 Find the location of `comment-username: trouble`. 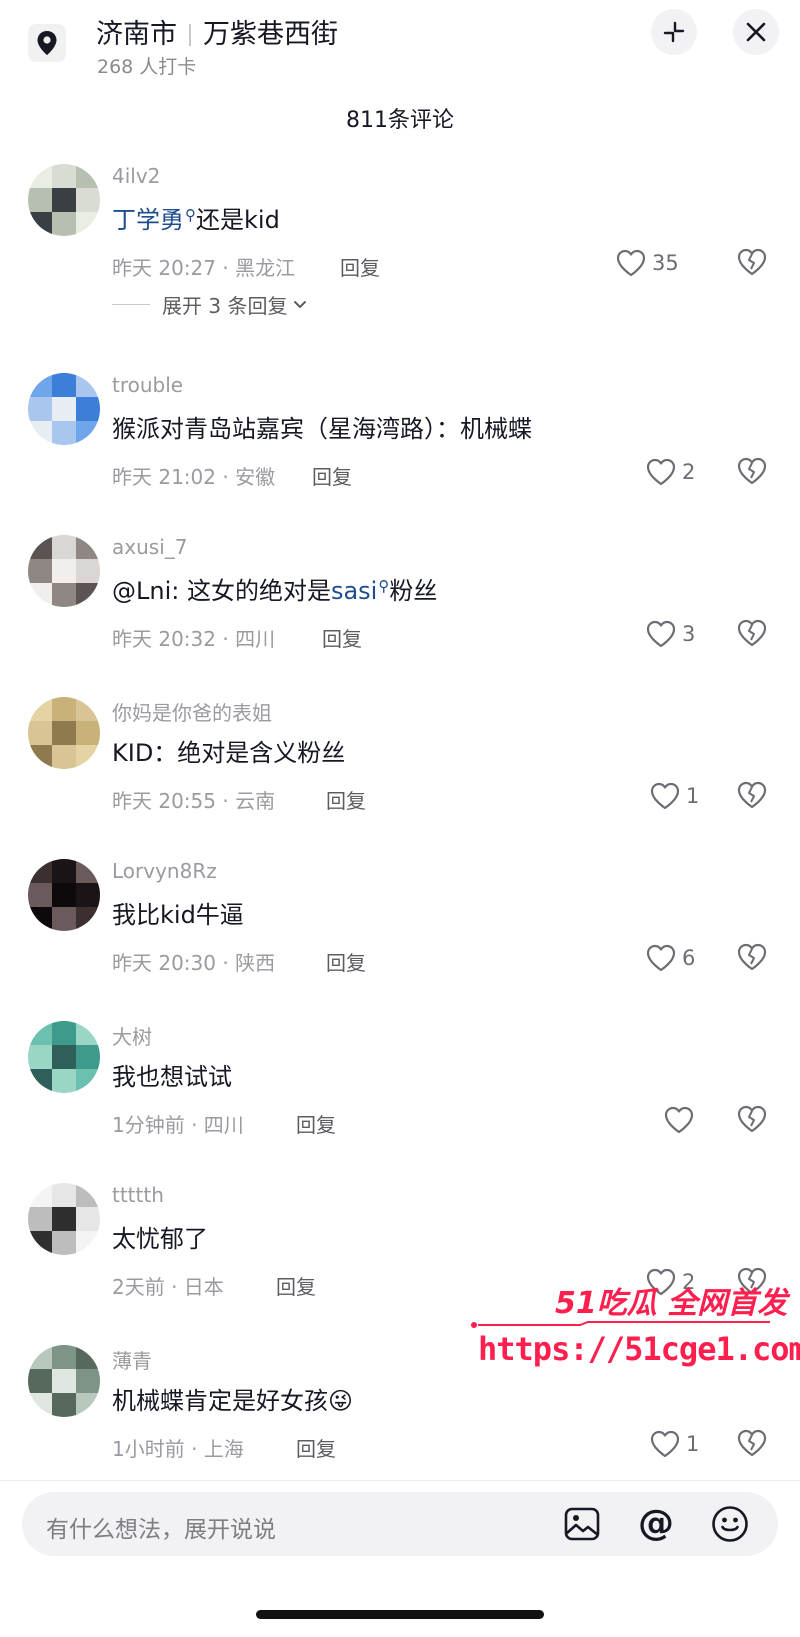

comment-username: trouble is located at coordinates (147, 385).